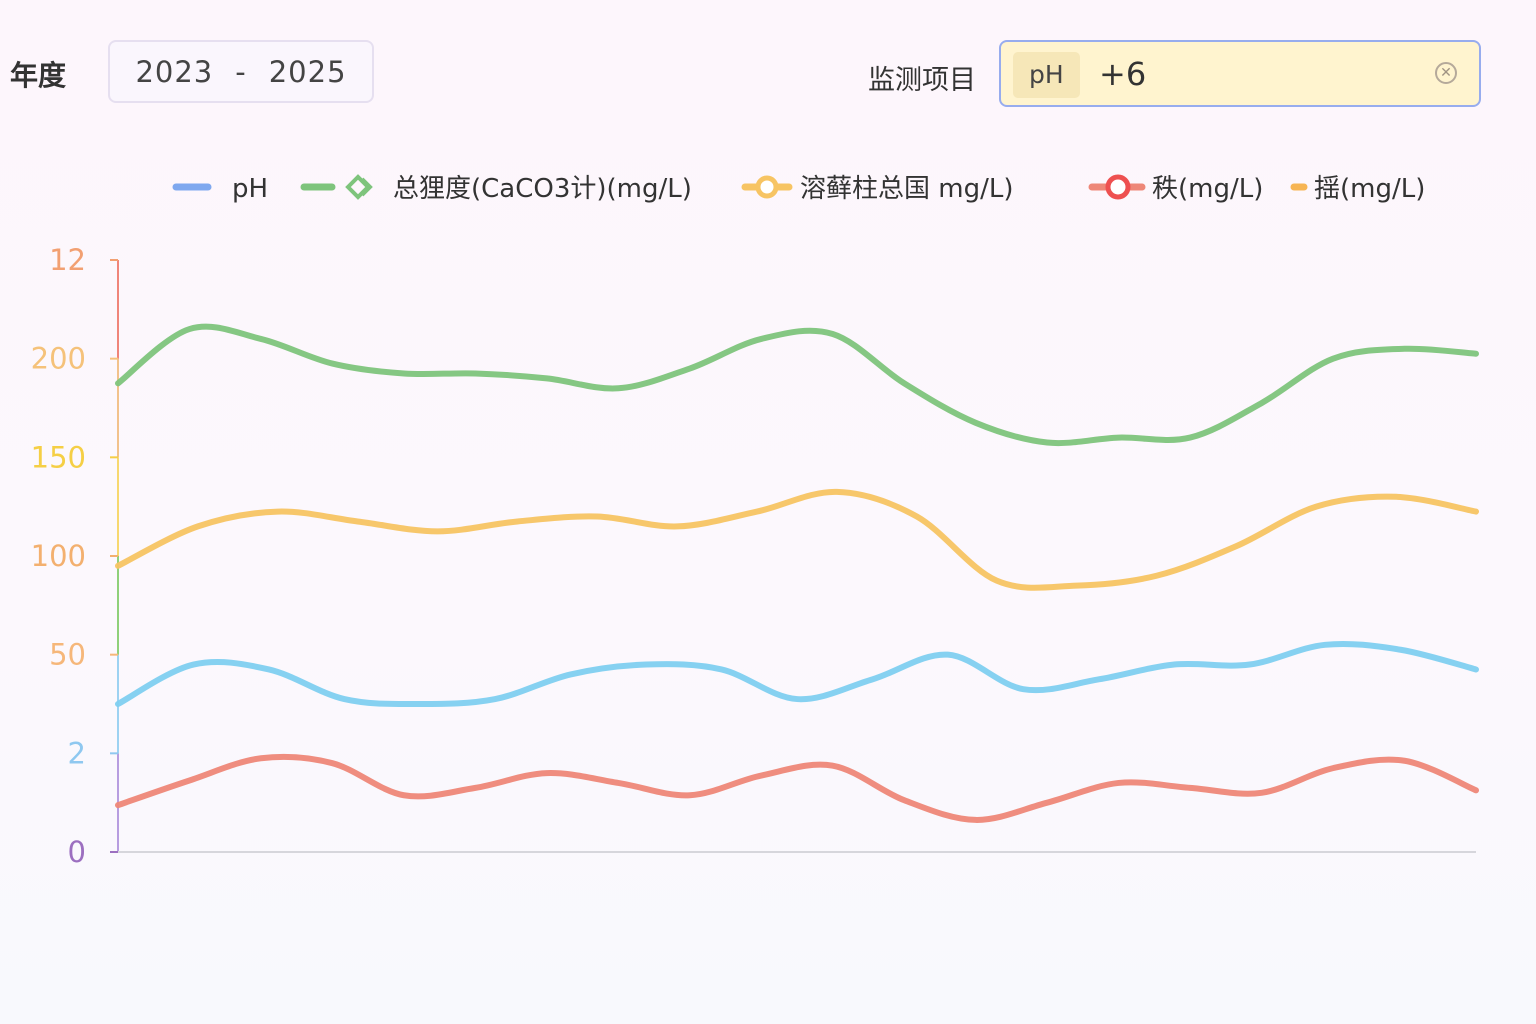  Describe the element at coordinates (1369, 189) in the screenshot. I see `legend-label: 揺(mg/L)` at that location.